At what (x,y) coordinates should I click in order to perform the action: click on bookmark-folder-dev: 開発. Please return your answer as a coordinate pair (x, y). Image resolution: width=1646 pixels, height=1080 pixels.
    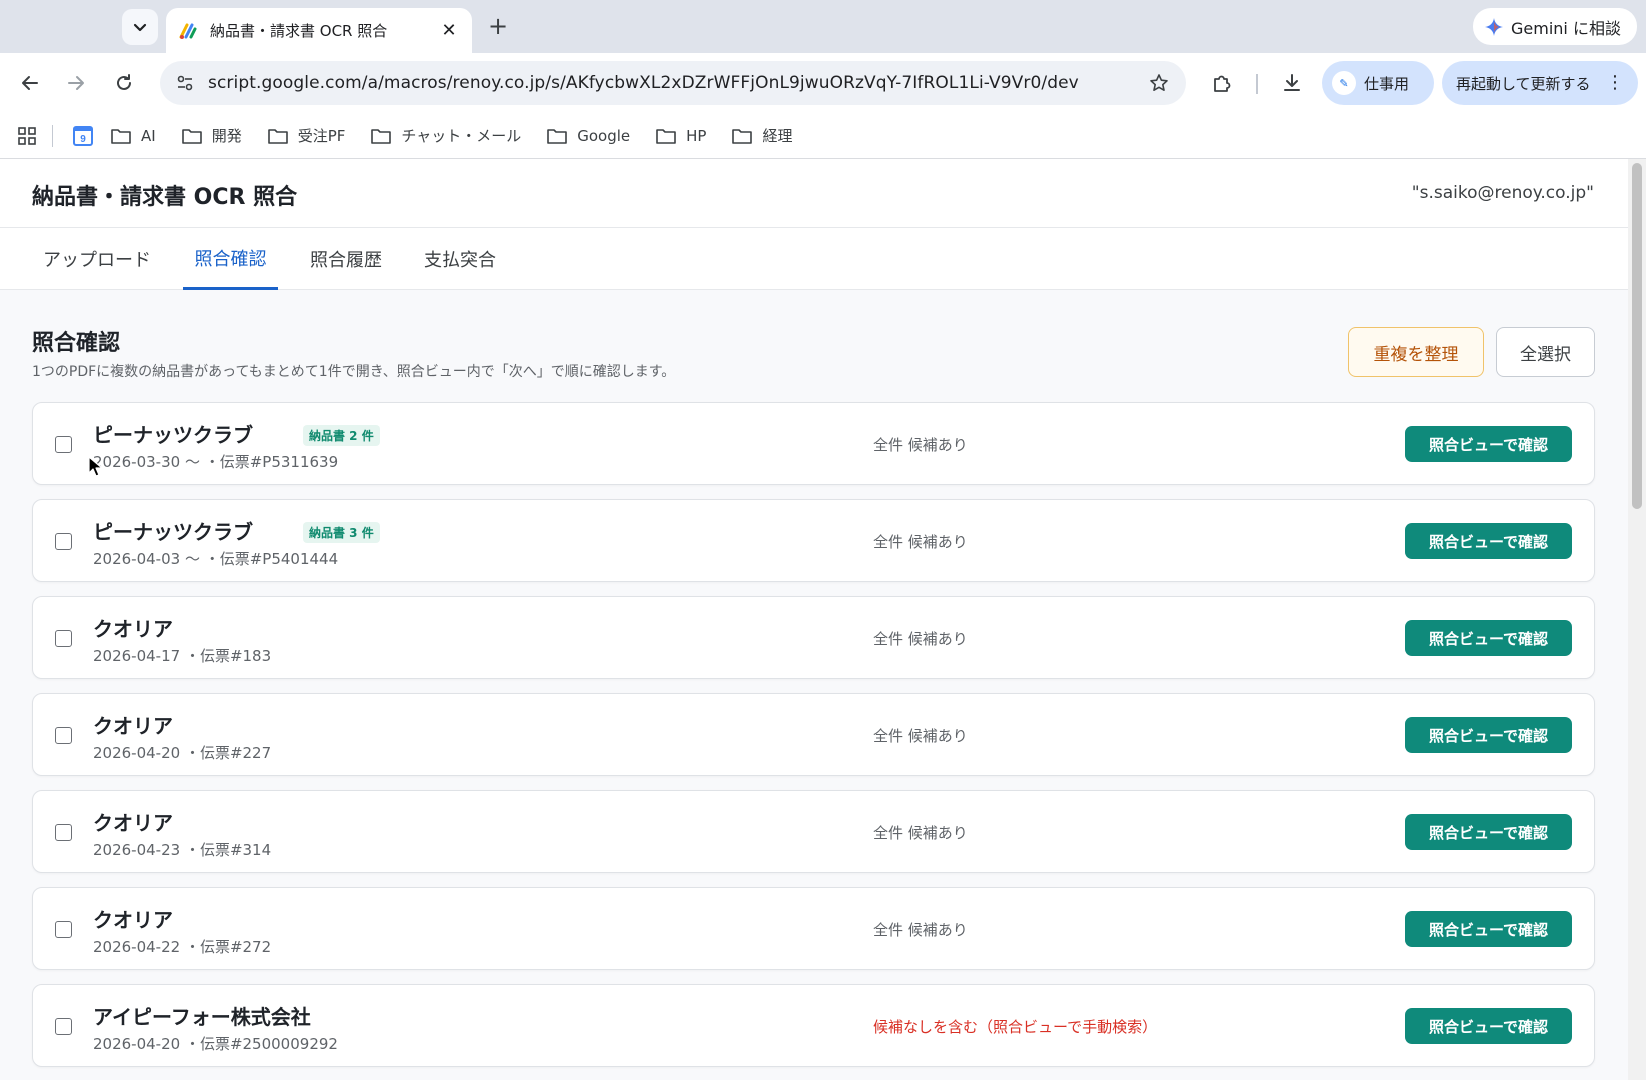
    Looking at the image, I should click on (211, 135).